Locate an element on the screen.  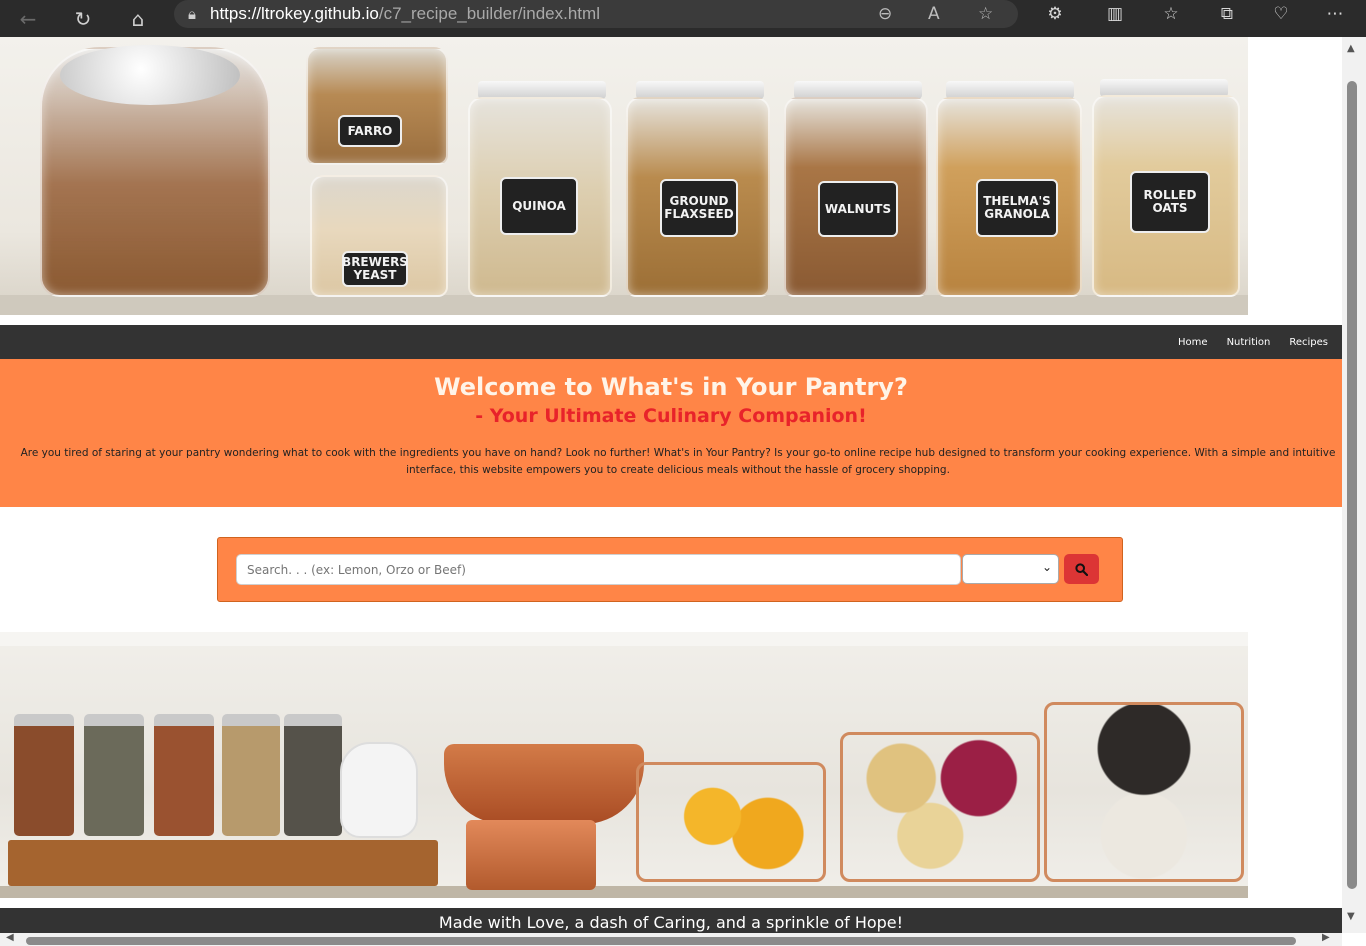
nav-nutrition-link: Nutrition is located at coordinates (1249, 342).